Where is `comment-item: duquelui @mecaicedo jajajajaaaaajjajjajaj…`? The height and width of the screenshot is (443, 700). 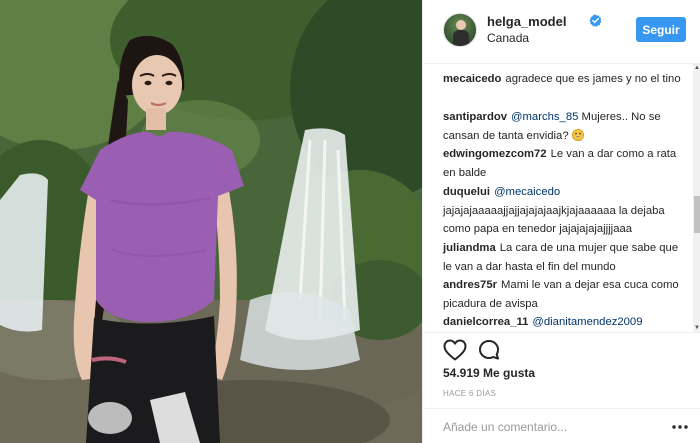
comment-item: duquelui @mecaicedo jajajajaaaaajjajjajaj… is located at coordinates (563, 211).